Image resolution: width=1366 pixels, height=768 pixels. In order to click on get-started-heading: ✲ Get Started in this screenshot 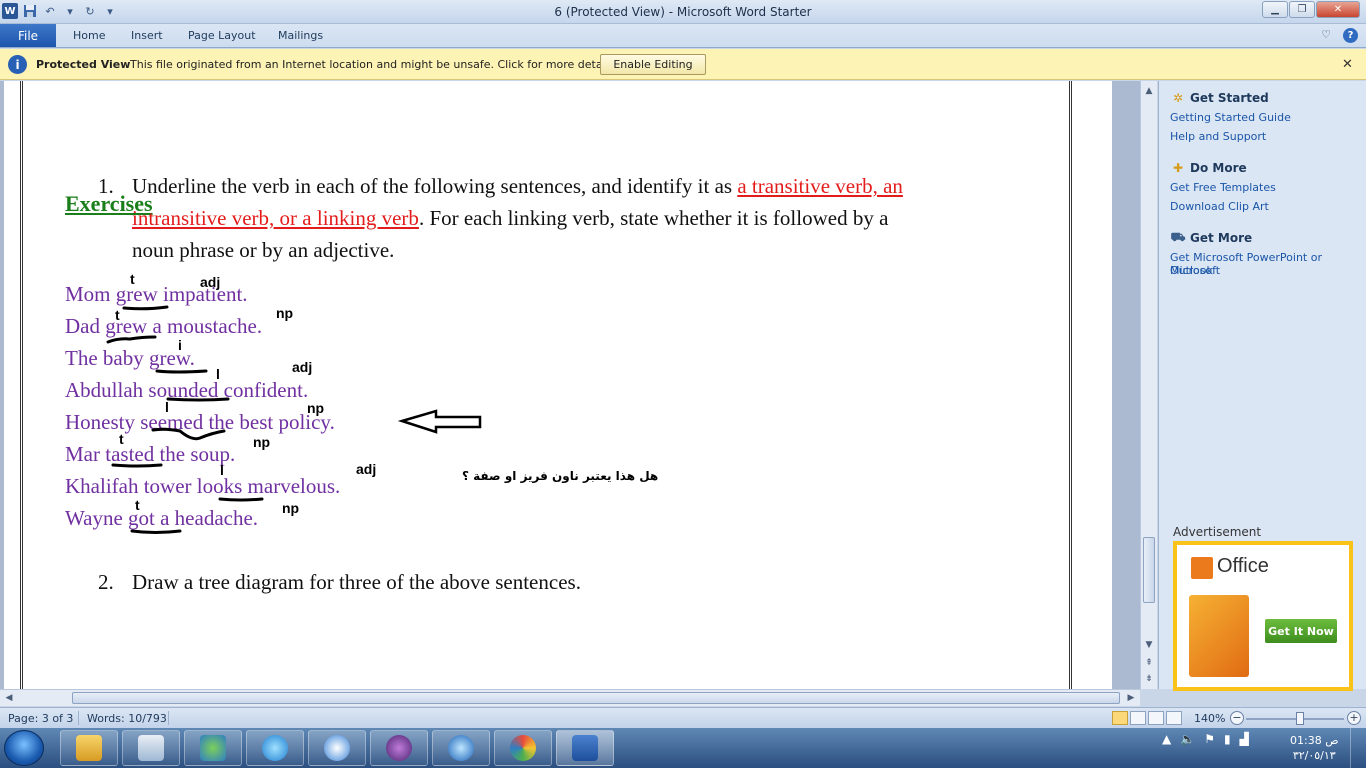, I will do `click(1220, 98)`.